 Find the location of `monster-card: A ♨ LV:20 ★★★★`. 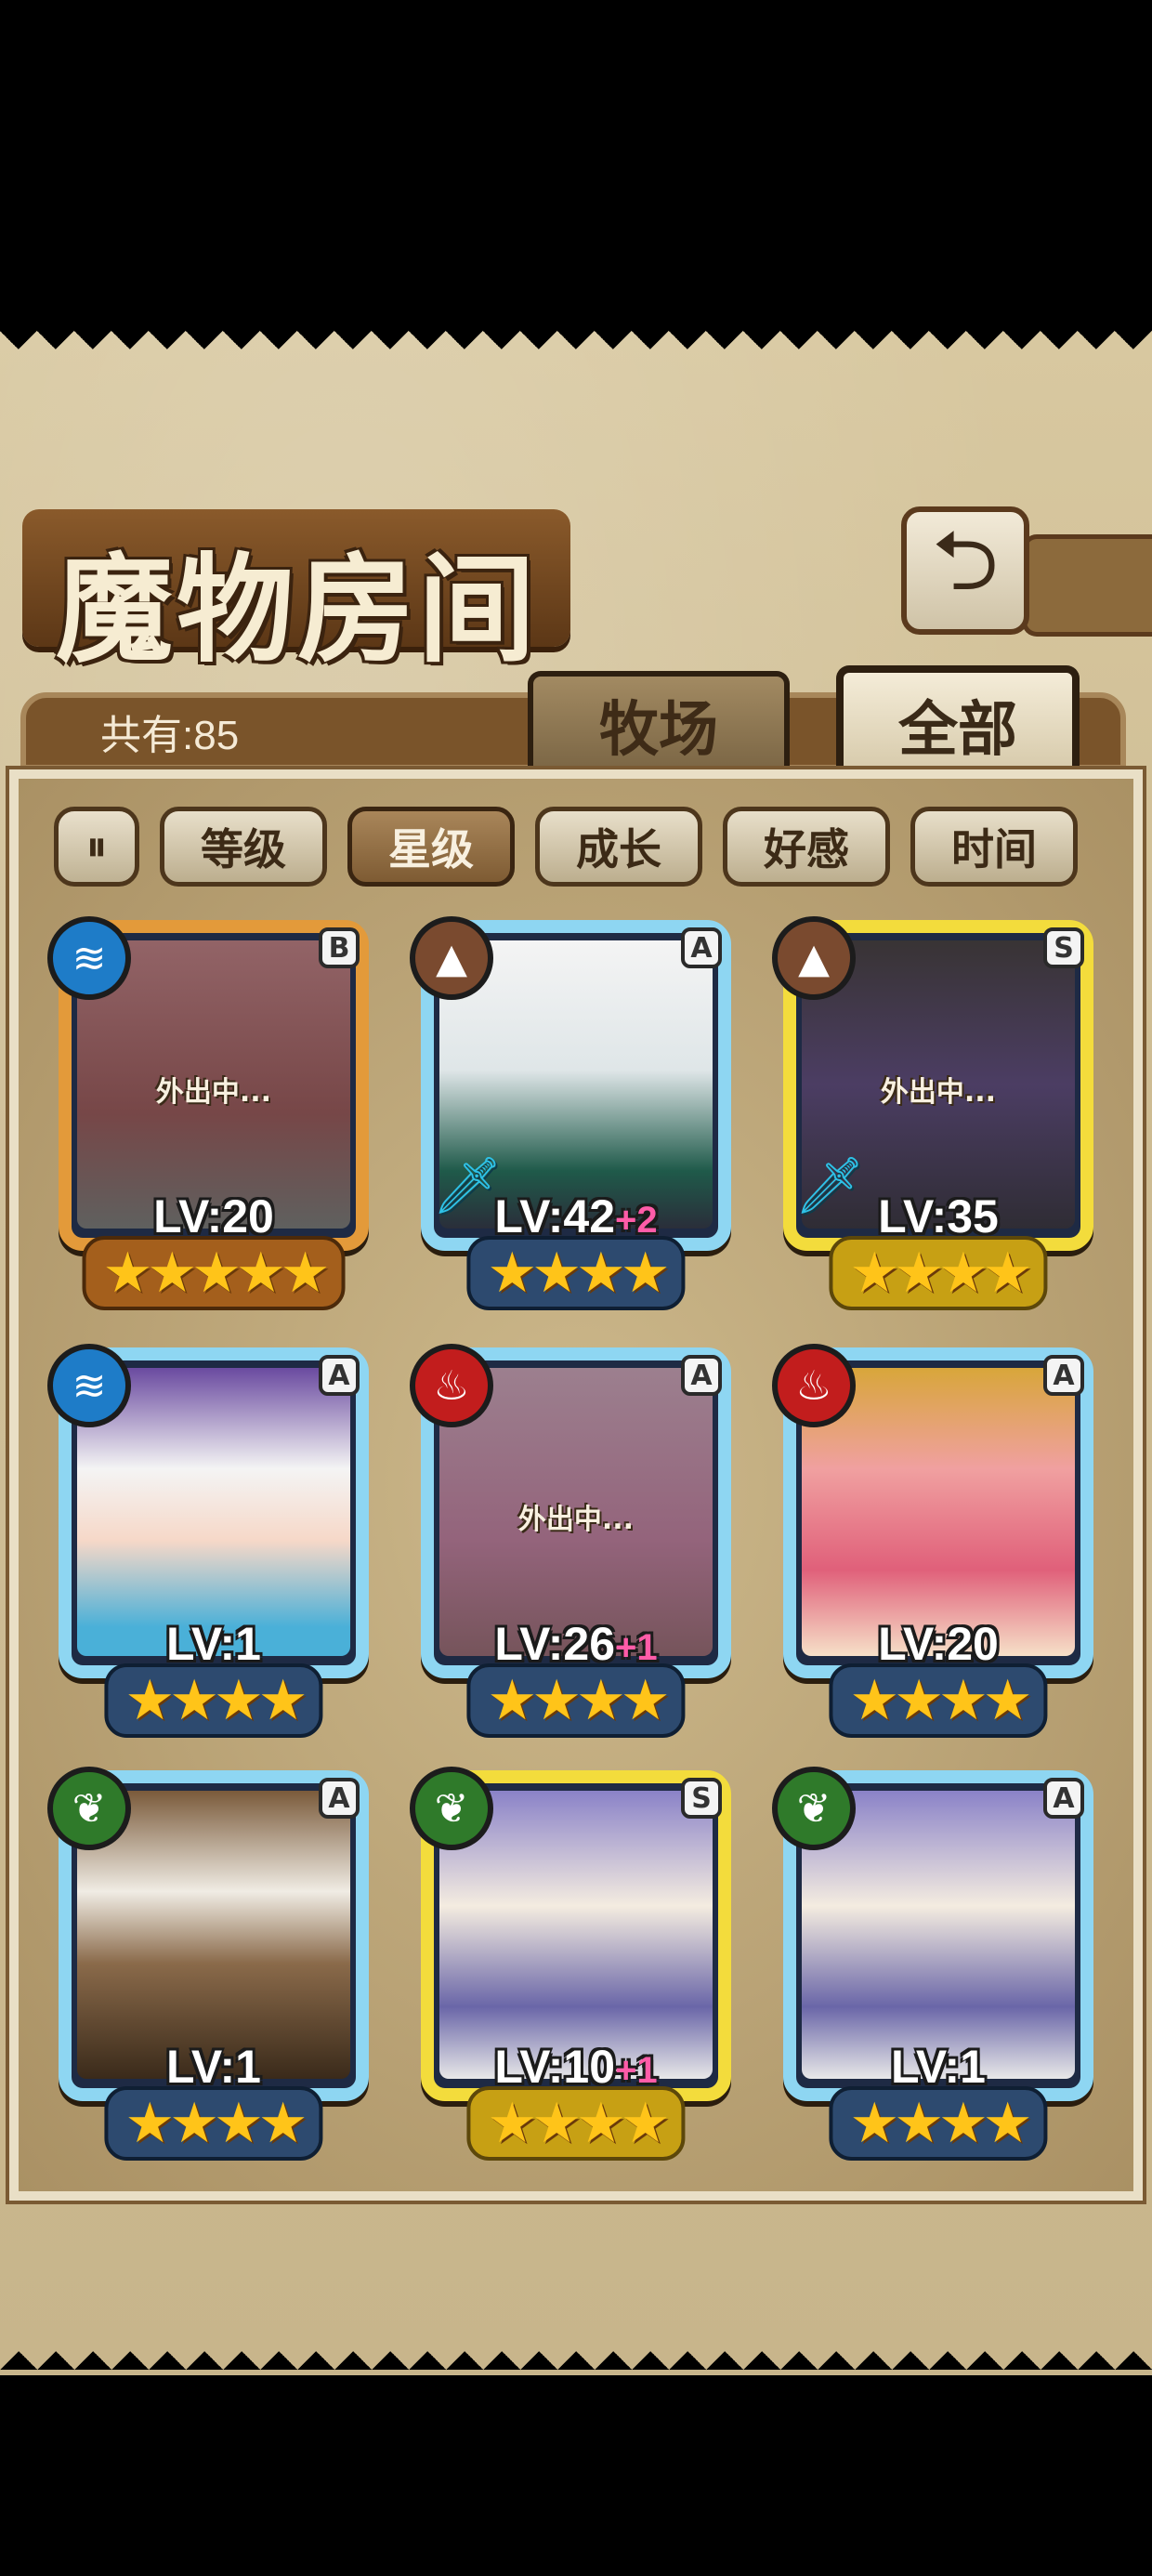

monster-card: A ♨ LV:20 ★★★★ is located at coordinates (936, 1541).